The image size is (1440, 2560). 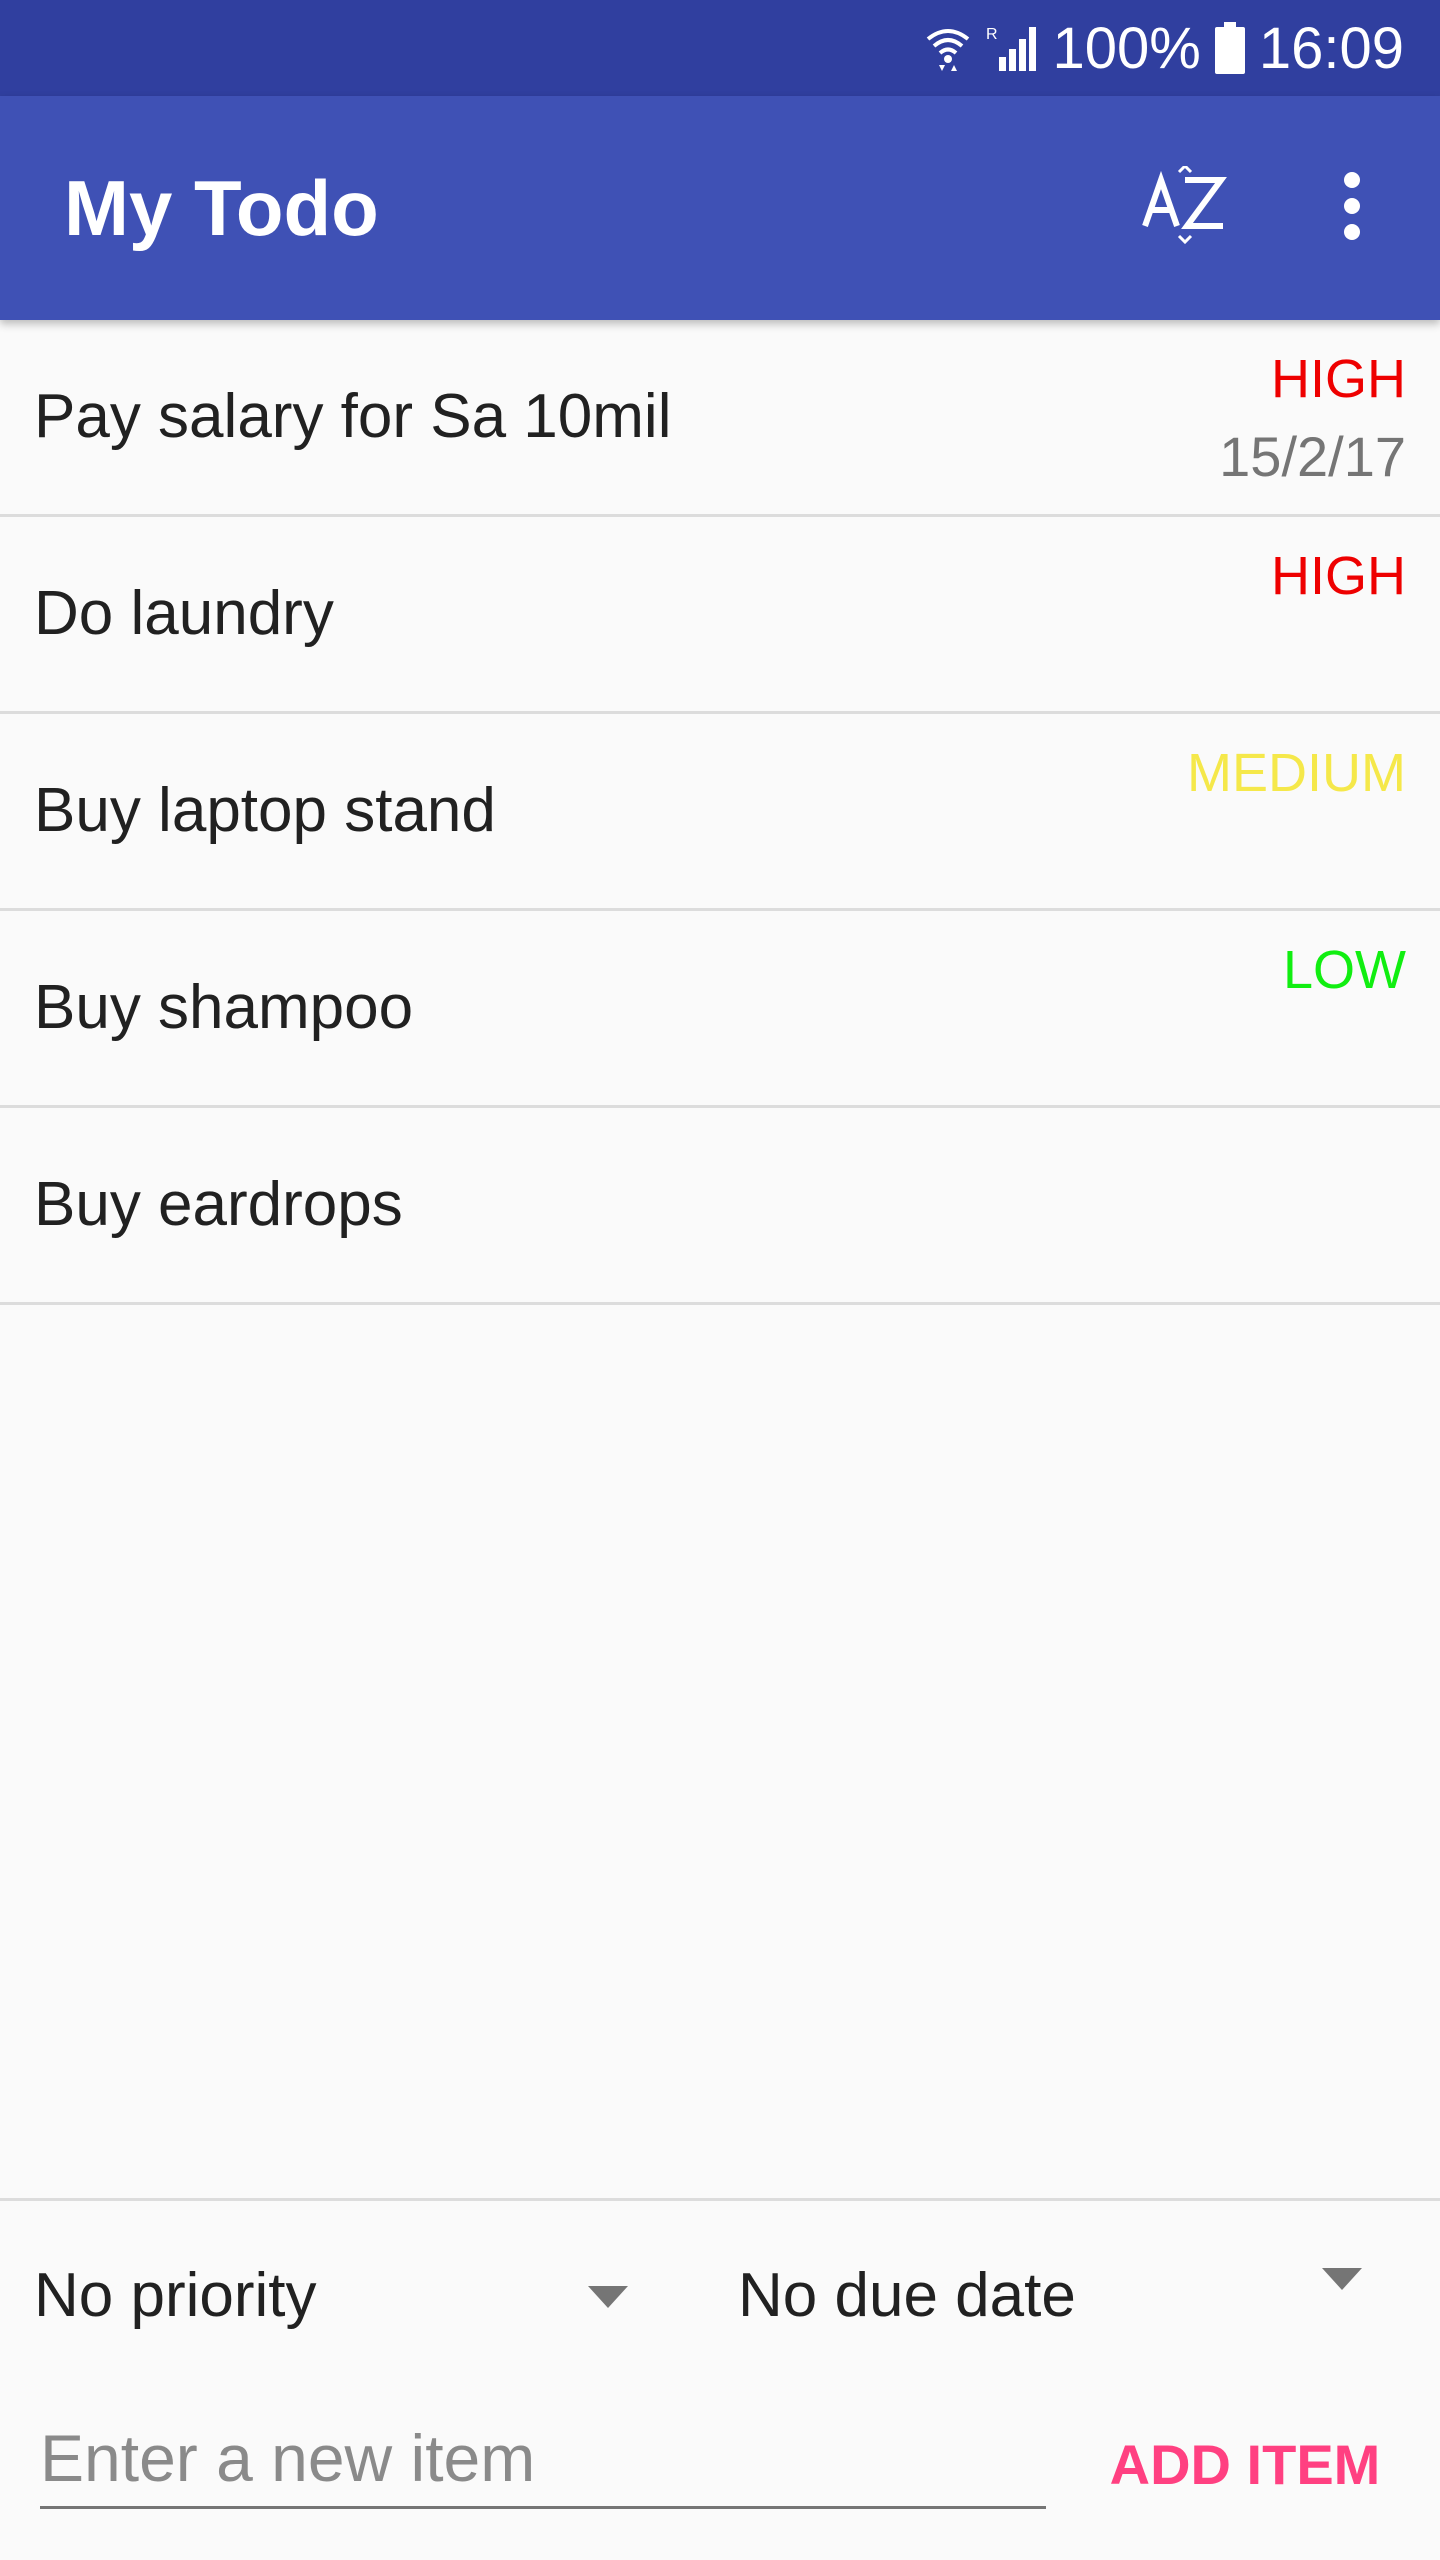 What do you see at coordinates (720, 1206) in the screenshot?
I see `todo-item: Buy eardrops` at bounding box center [720, 1206].